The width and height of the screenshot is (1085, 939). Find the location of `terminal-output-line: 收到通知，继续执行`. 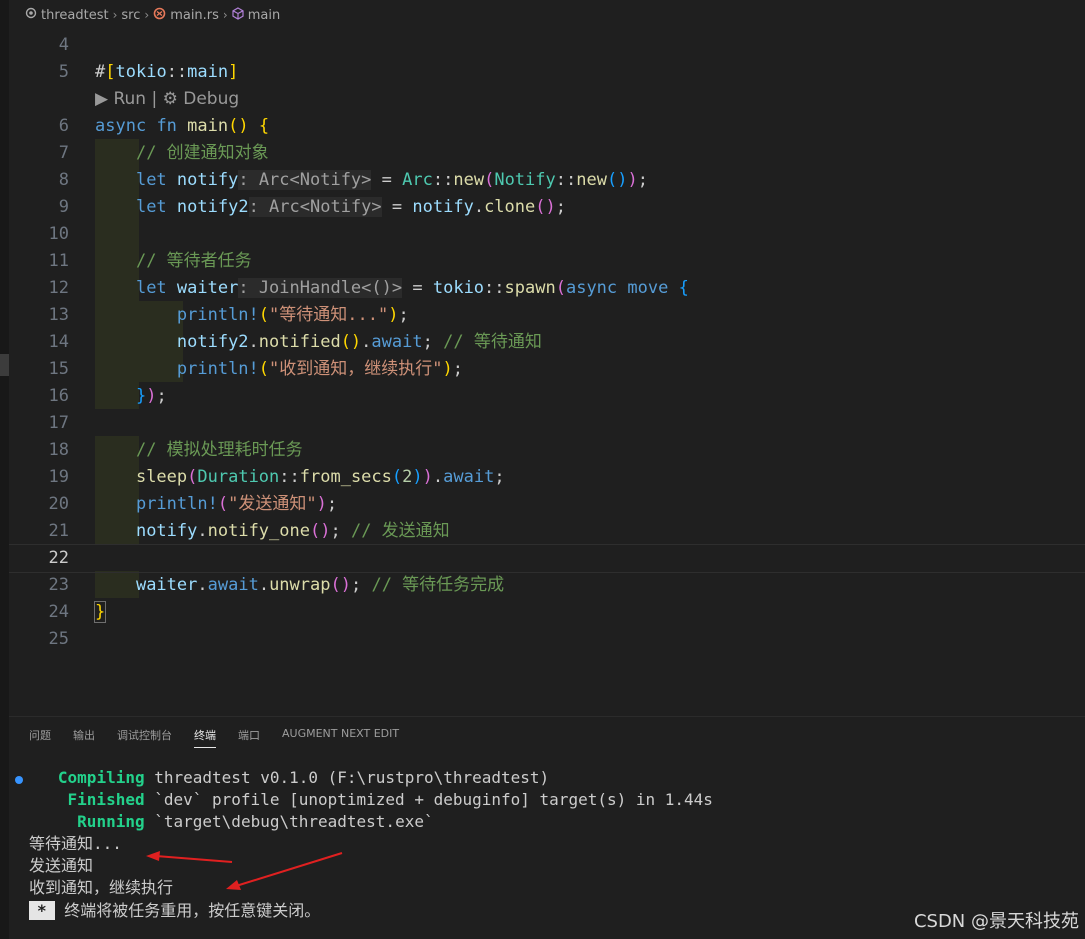

terminal-output-line: 收到通知，继续执行 is located at coordinates (101, 887).